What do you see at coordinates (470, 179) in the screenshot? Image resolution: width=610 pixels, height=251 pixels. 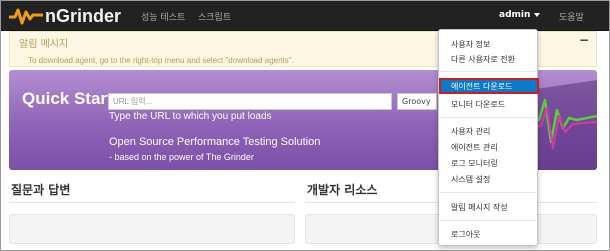 I see `menu-system-config: 시스템 설정` at bounding box center [470, 179].